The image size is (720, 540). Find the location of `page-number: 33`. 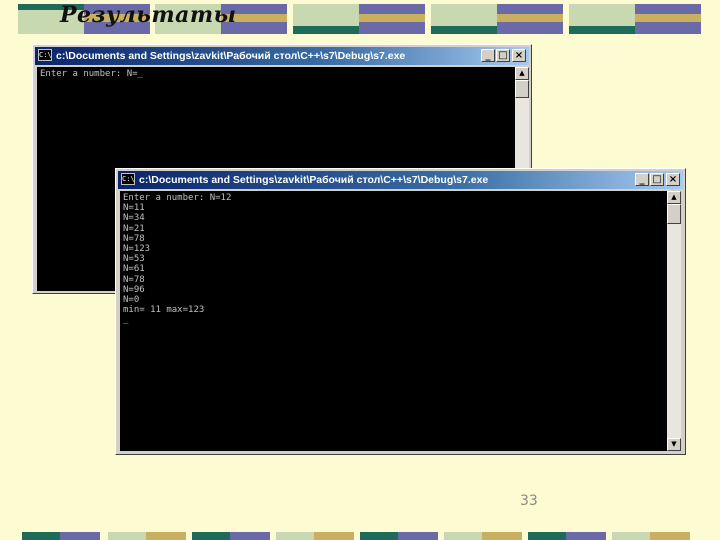

page-number: 33 is located at coordinates (529, 501).